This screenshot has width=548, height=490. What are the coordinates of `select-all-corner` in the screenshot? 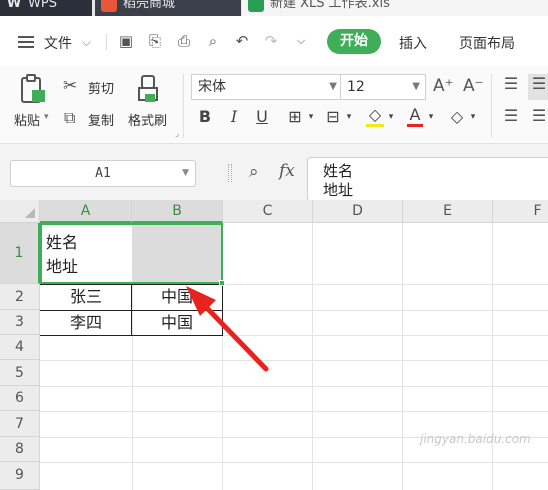 It's located at (20, 211).